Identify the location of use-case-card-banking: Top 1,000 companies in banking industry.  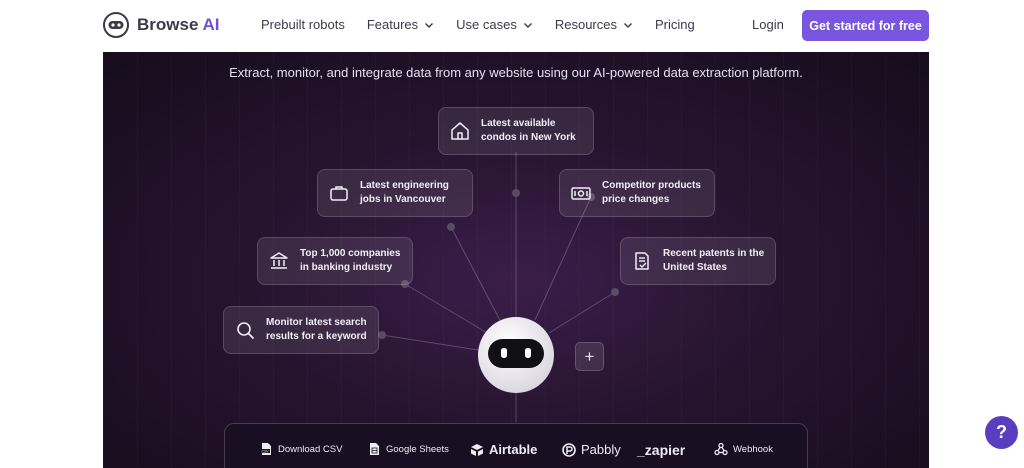
(335, 261).